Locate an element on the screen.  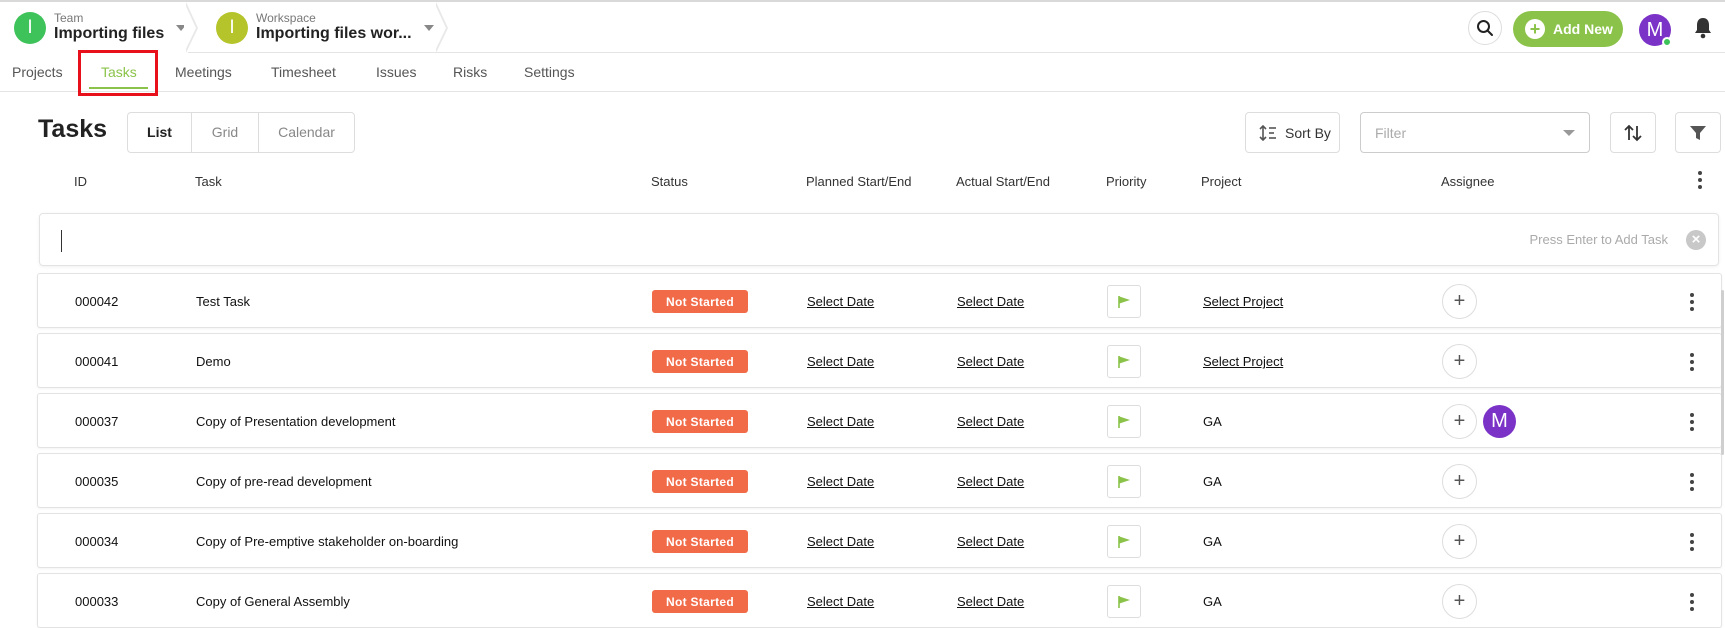
column-header-id: ID is located at coordinates (80, 181).